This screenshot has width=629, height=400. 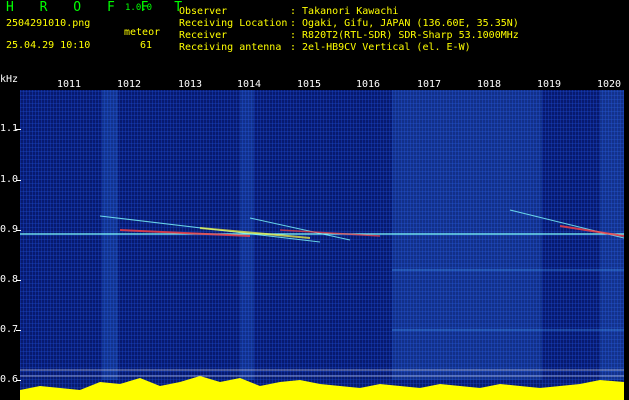 What do you see at coordinates (99, 7) in the screenshot?
I see `app-logo: H R O F F T` at bounding box center [99, 7].